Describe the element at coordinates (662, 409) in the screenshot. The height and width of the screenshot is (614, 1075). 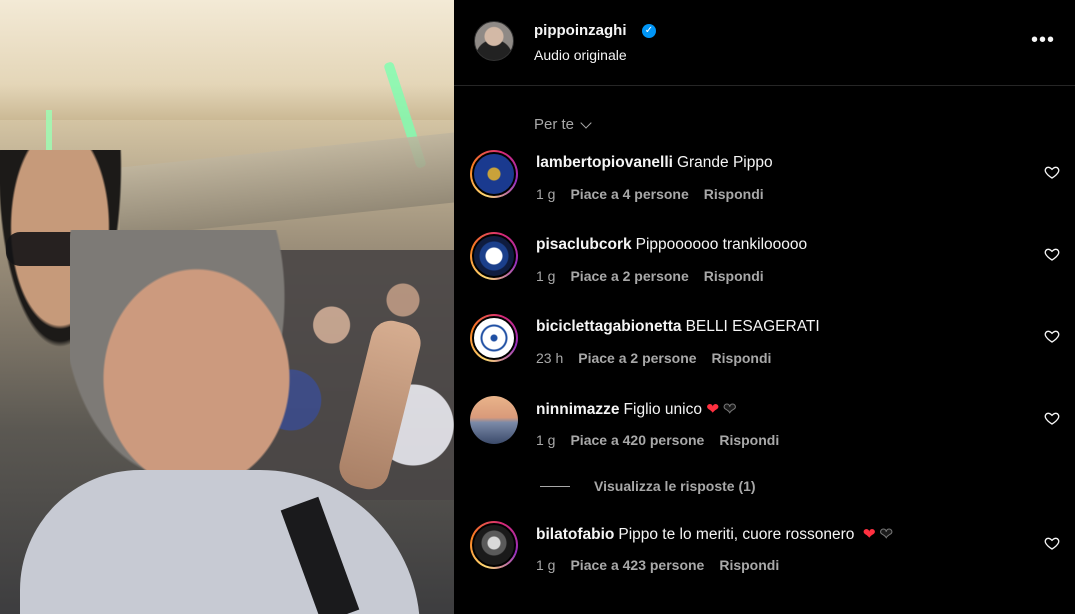
I see `comment-body: Figlio unico` at that location.